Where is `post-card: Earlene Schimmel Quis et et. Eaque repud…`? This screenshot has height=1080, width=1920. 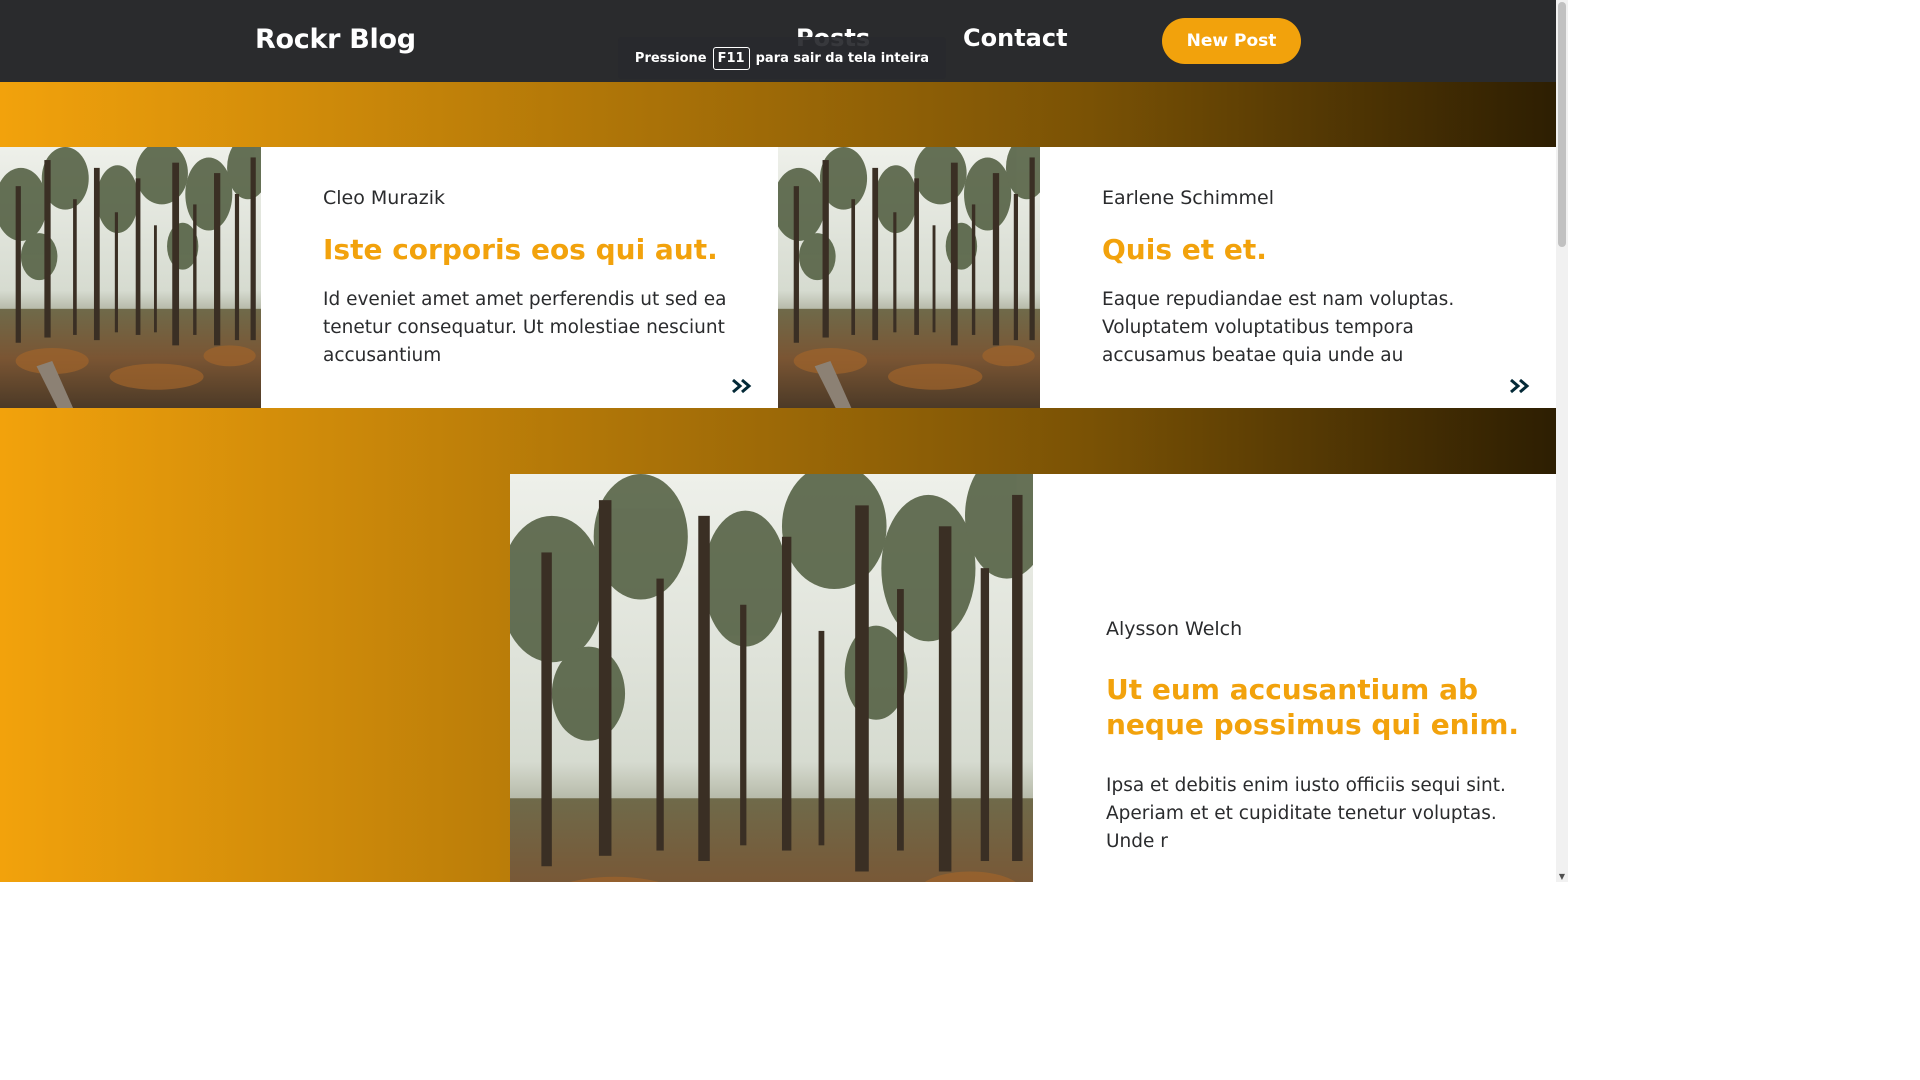 post-card: Earlene Schimmel Quis et et. Eaque repud… is located at coordinates (1298, 277).